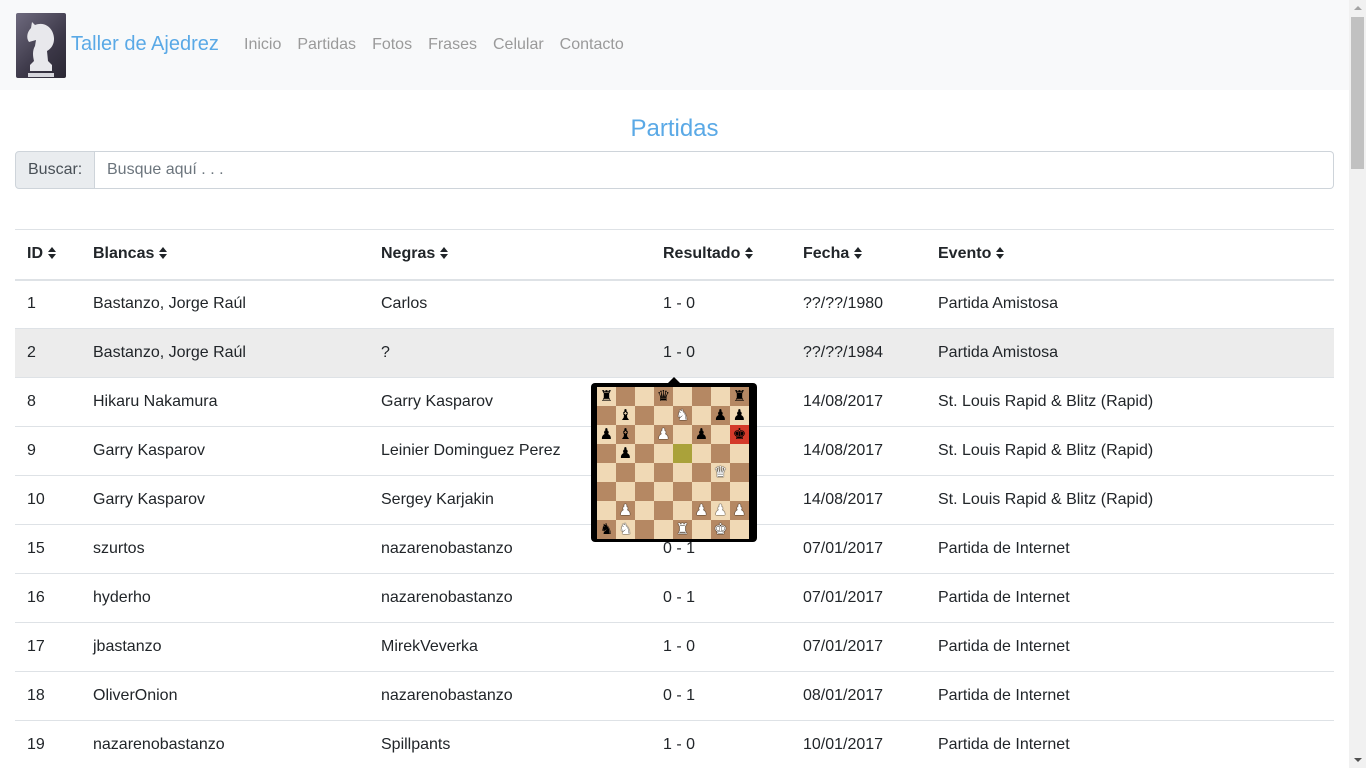 This screenshot has height=770, width=1366. I want to click on white-king-icon: ♚, so click(720, 529).